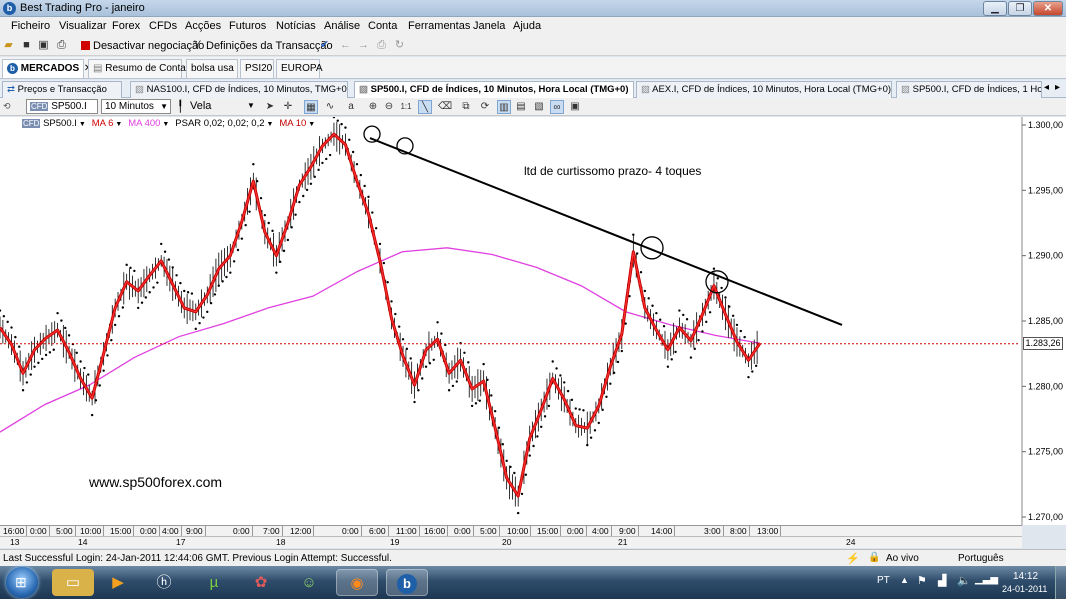 The height and width of the screenshot is (599, 1066). I want to click on check-icon: ✔, so click(324, 45).